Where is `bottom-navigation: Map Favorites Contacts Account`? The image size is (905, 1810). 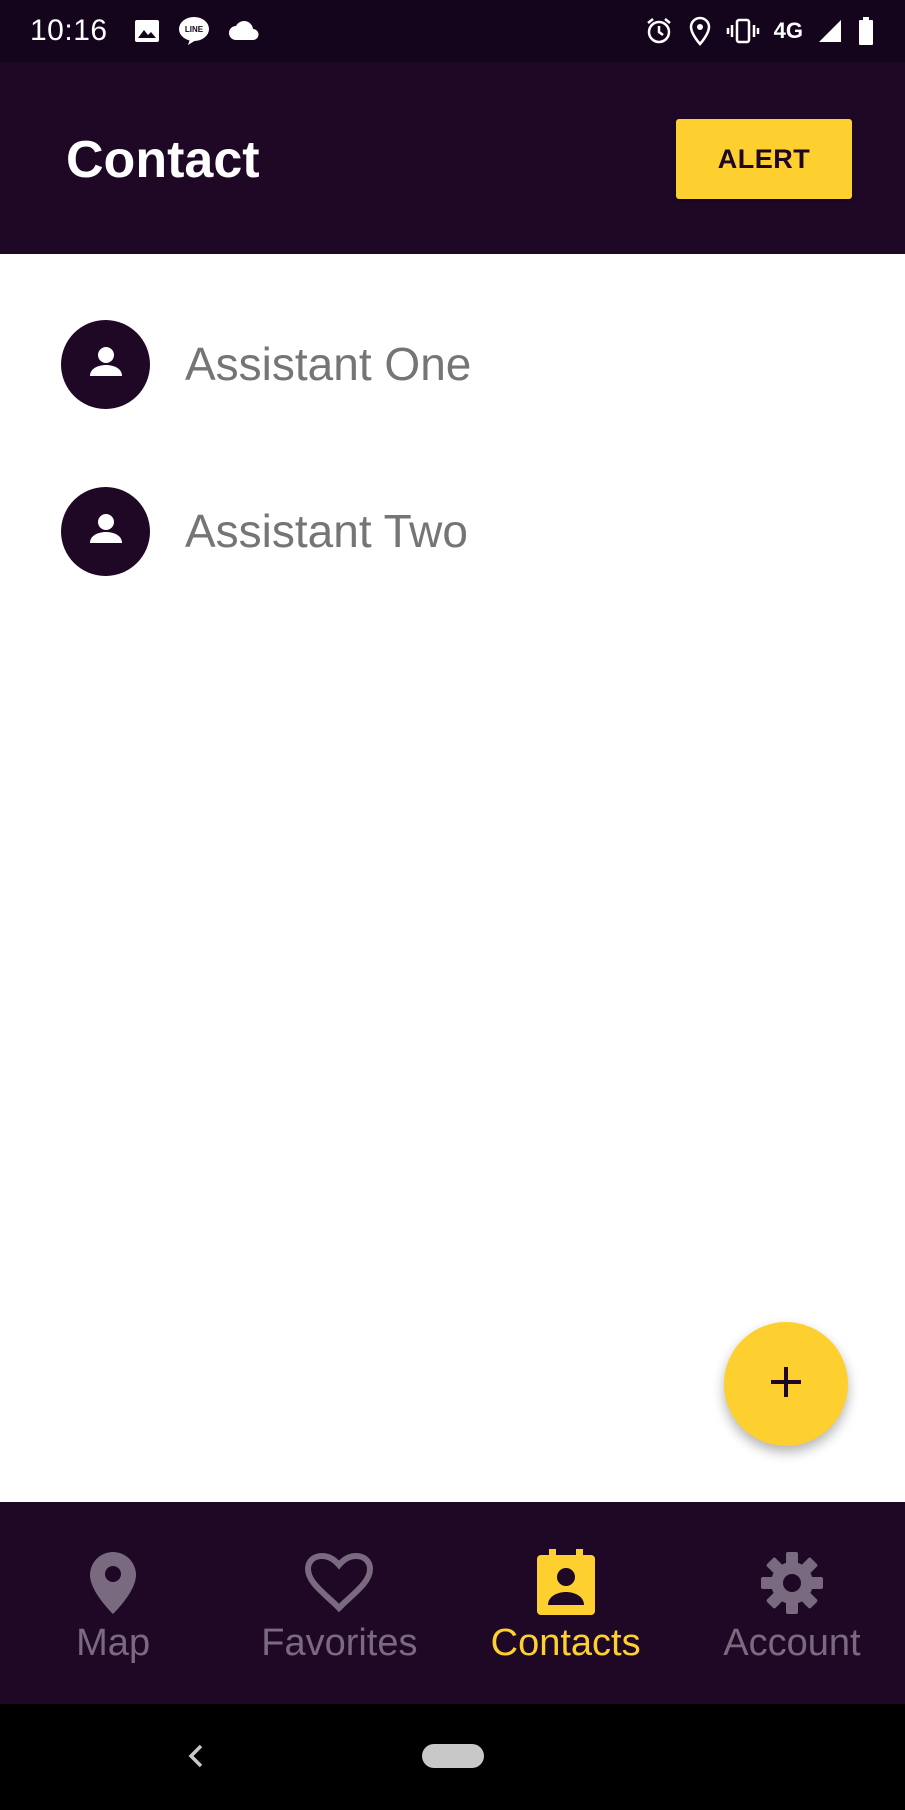 bottom-navigation: Map Favorites Contacts Account is located at coordinates (452, 1603).